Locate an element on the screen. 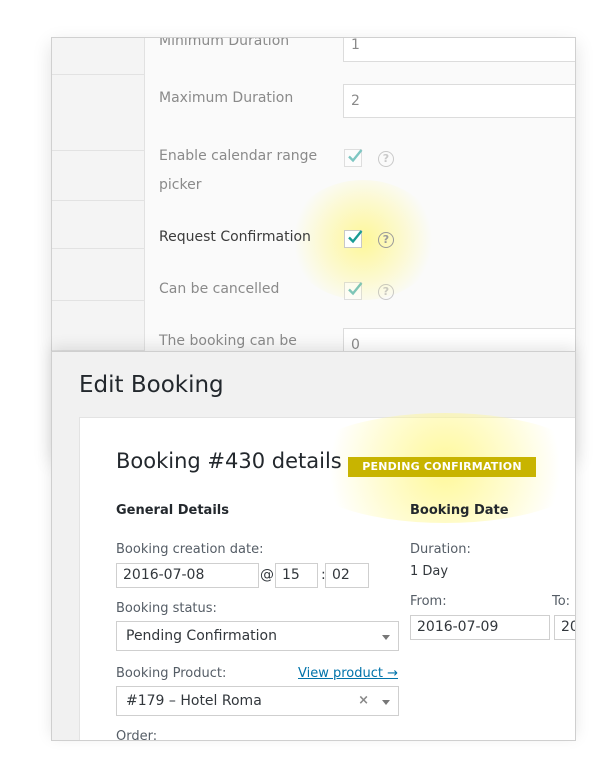 The image size is (600, 775). calendar-range-label-line2: picker is located at coordinates (180, 185).